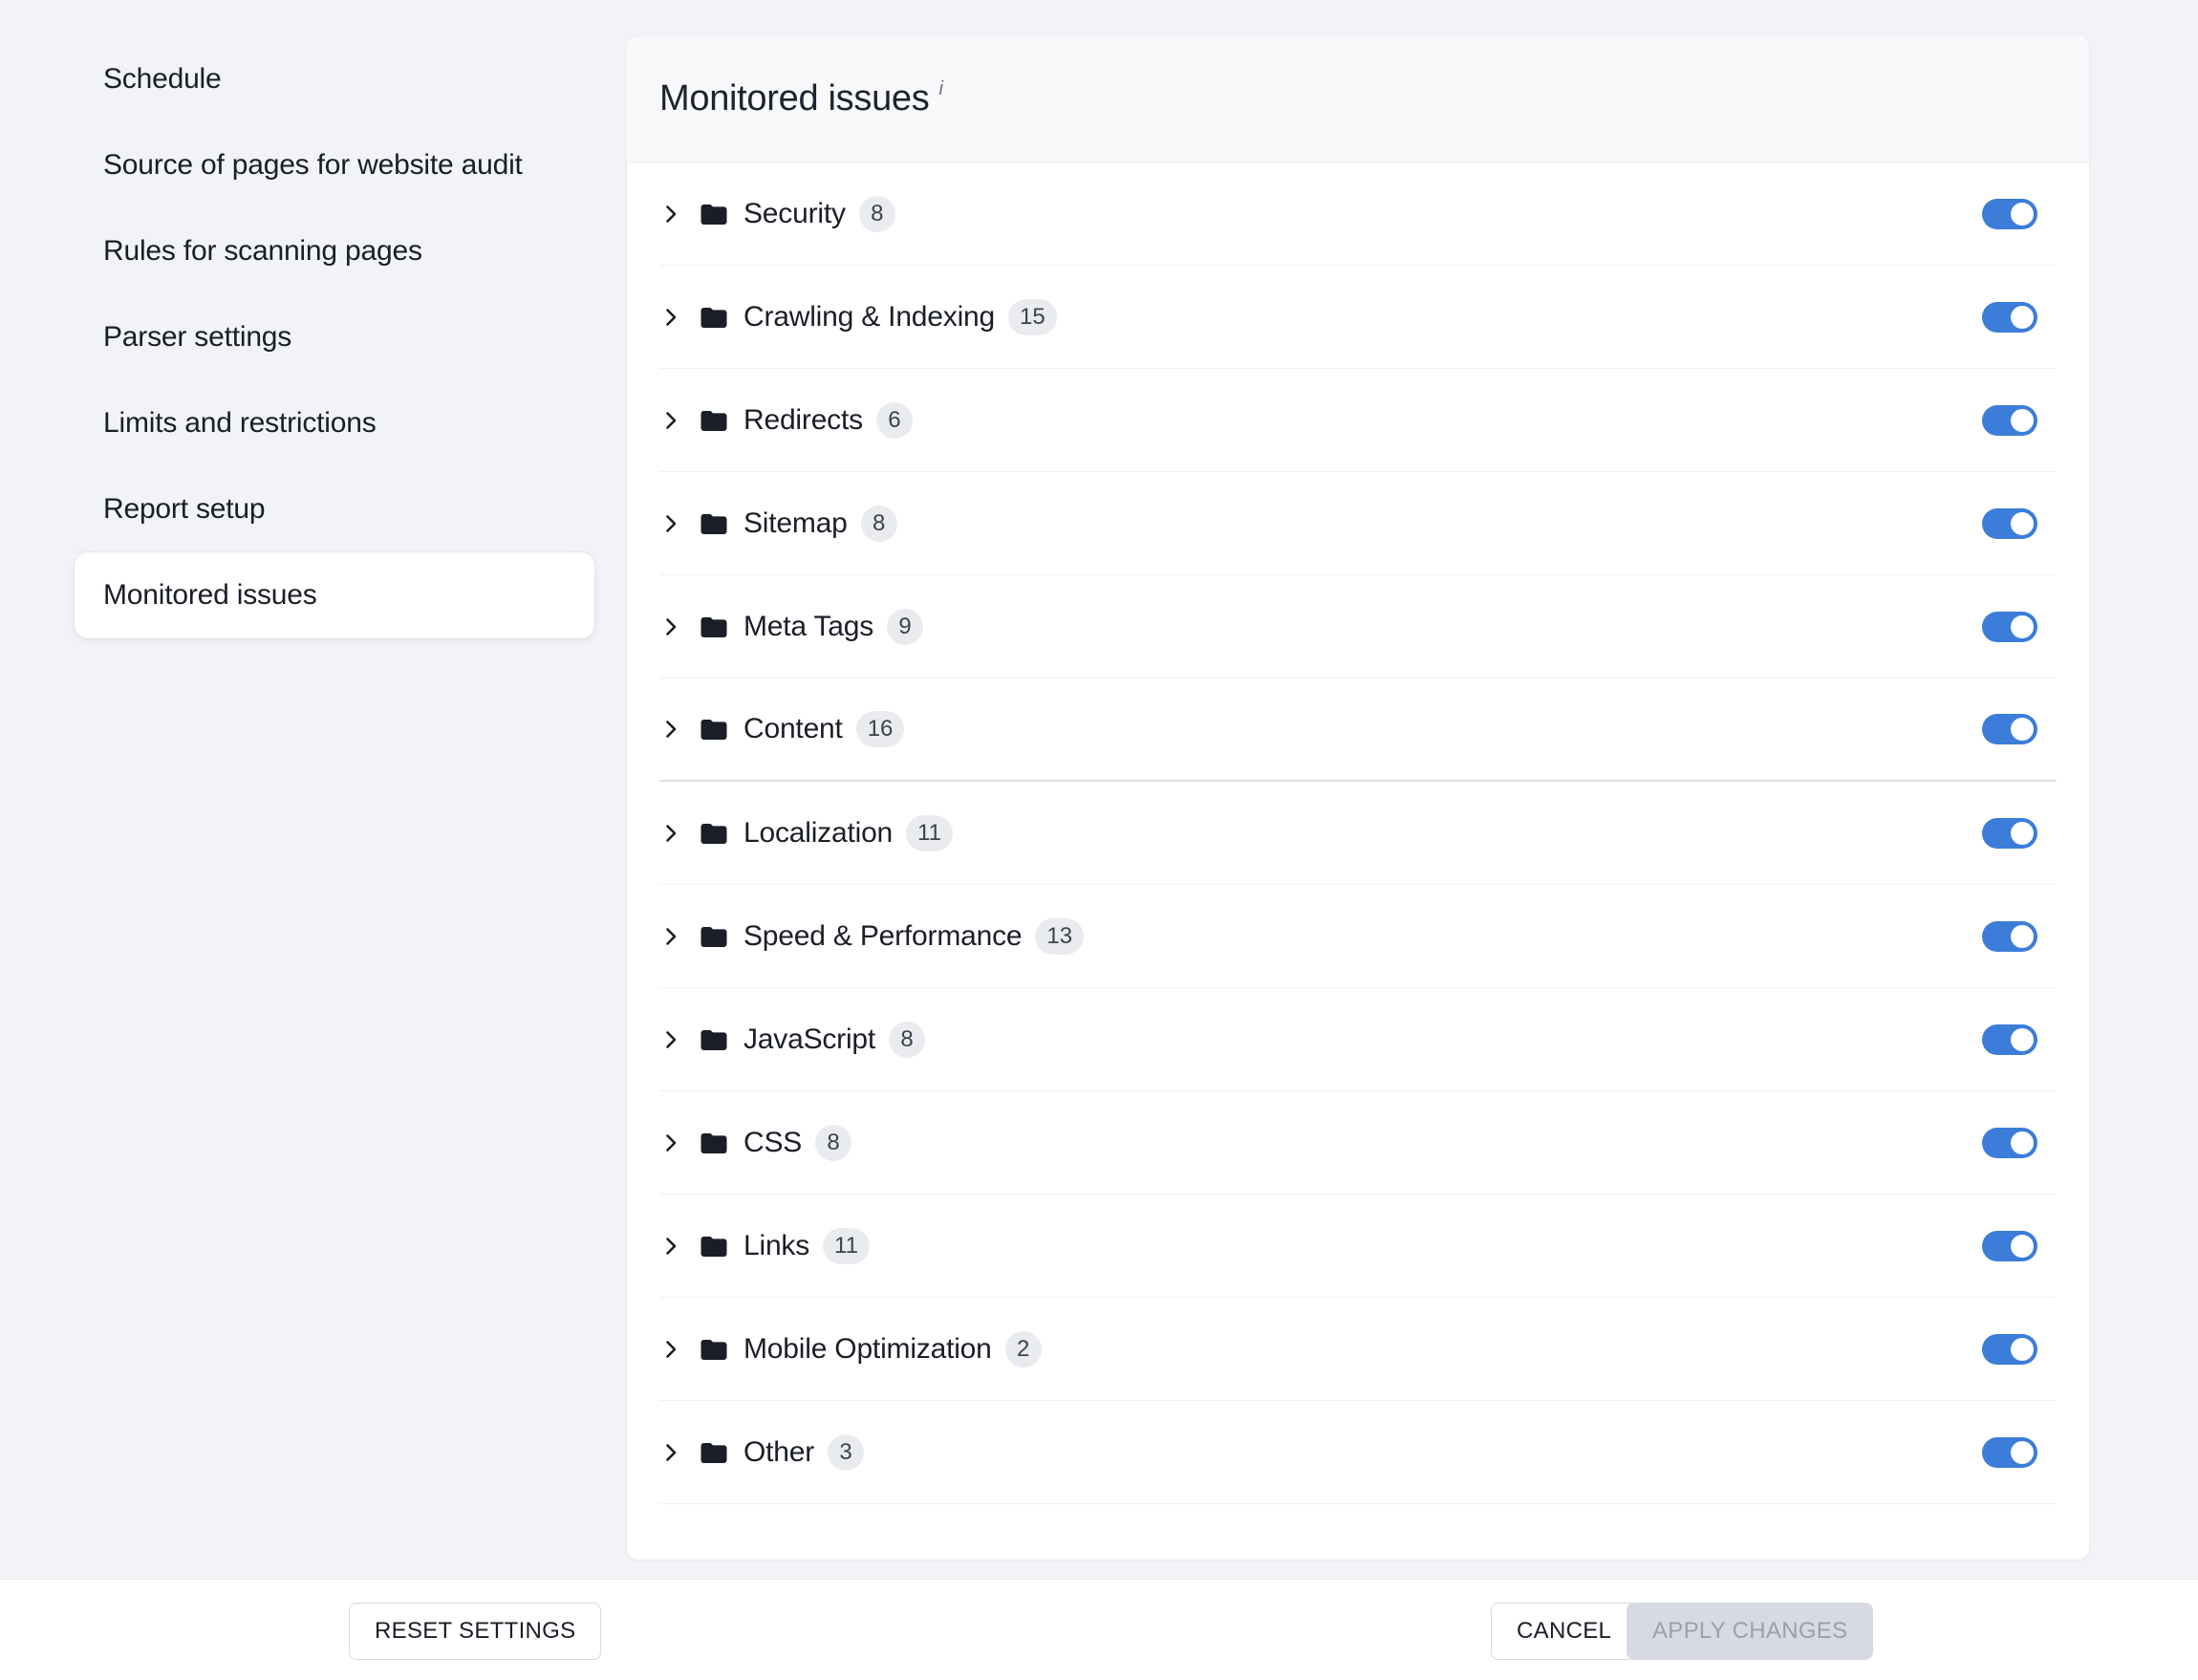 The width and height of the screenshot is (2198, 1680). Describe the element at coordinates (929, 833) in the screenshot. I see `category-count-badge: 11` at that location.